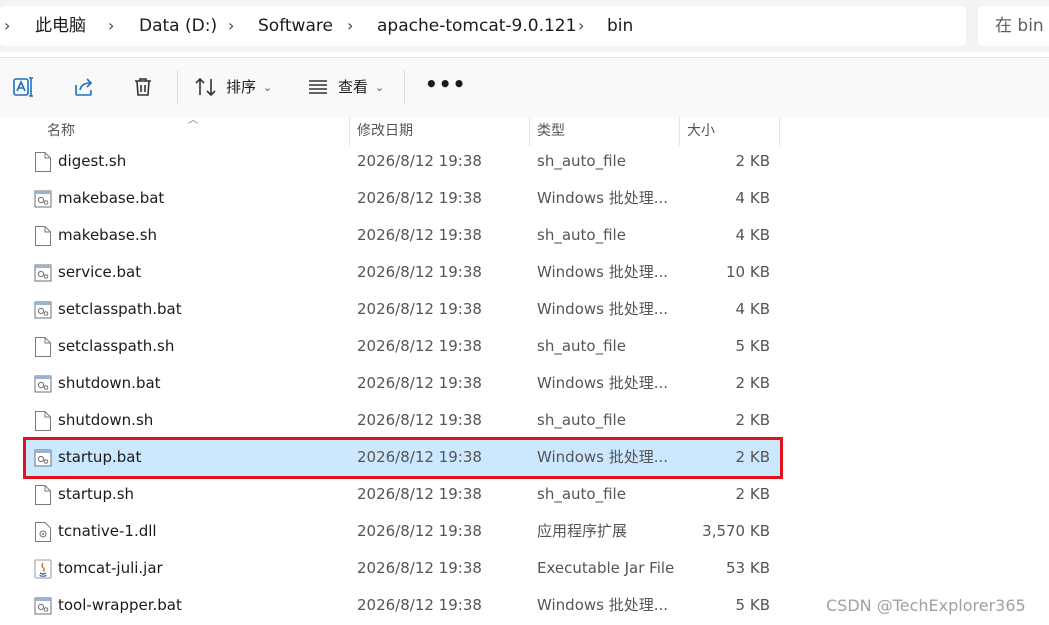 This screenshot has width=1049, height=625. What do you see at coordinates (620, 26) in the screenshot?
I see `breadcrumb-item-bin: bin` at bounding box center [620, 26].